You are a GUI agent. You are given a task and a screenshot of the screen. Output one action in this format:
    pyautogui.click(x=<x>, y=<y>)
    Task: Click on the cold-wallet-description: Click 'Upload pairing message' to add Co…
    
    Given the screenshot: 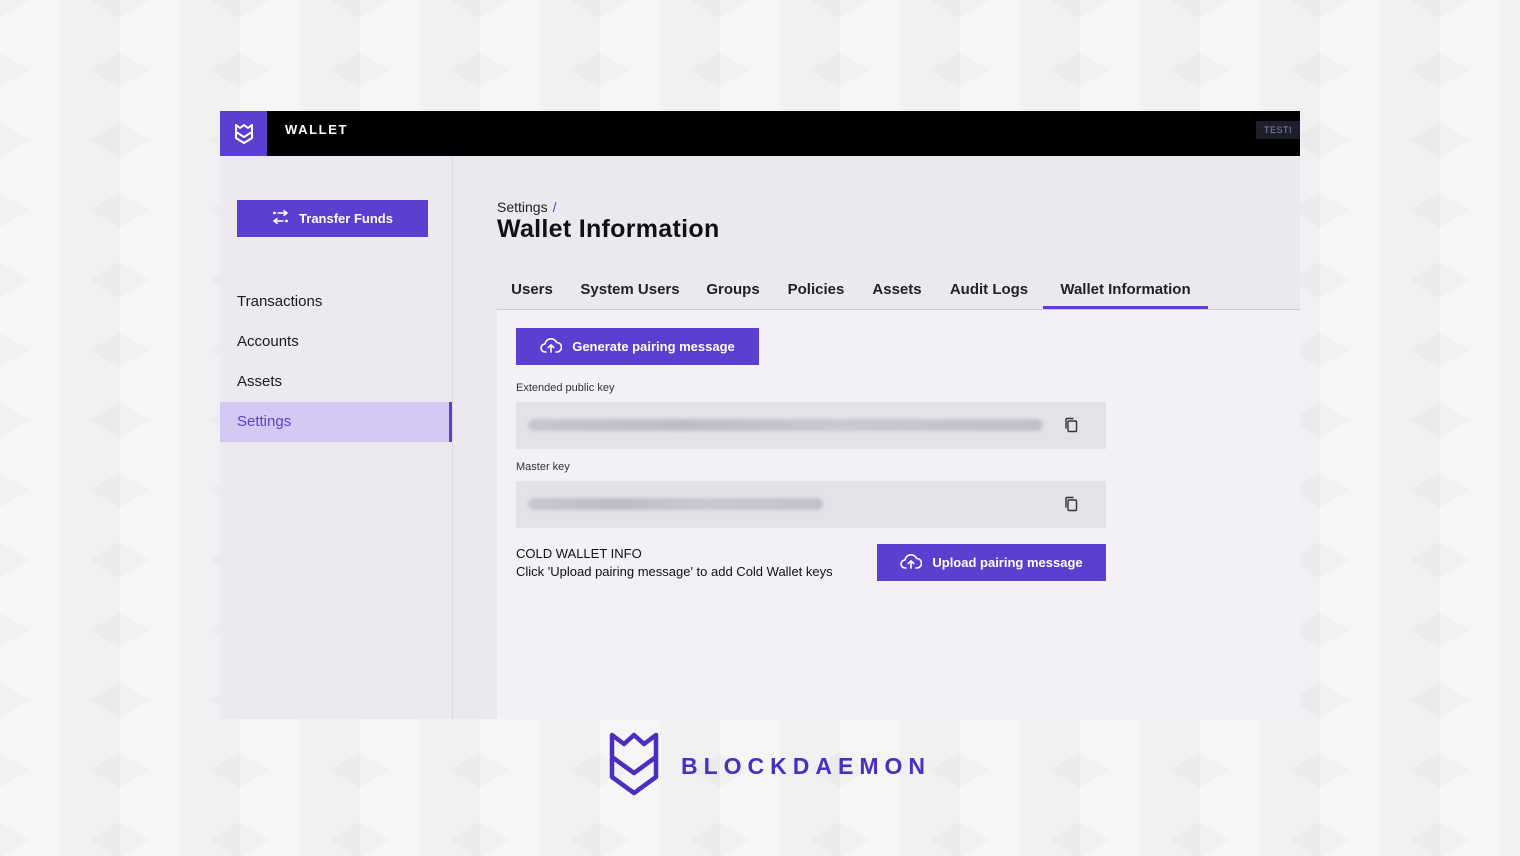 What is the action you would take?
    pyautogui.click(x=674, y=571)
    